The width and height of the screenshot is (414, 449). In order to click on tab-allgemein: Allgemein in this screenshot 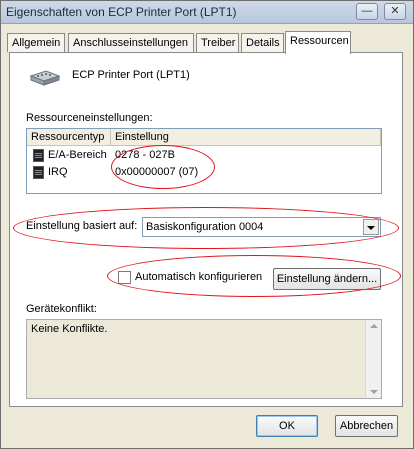, I will do `click(36, 42)`.